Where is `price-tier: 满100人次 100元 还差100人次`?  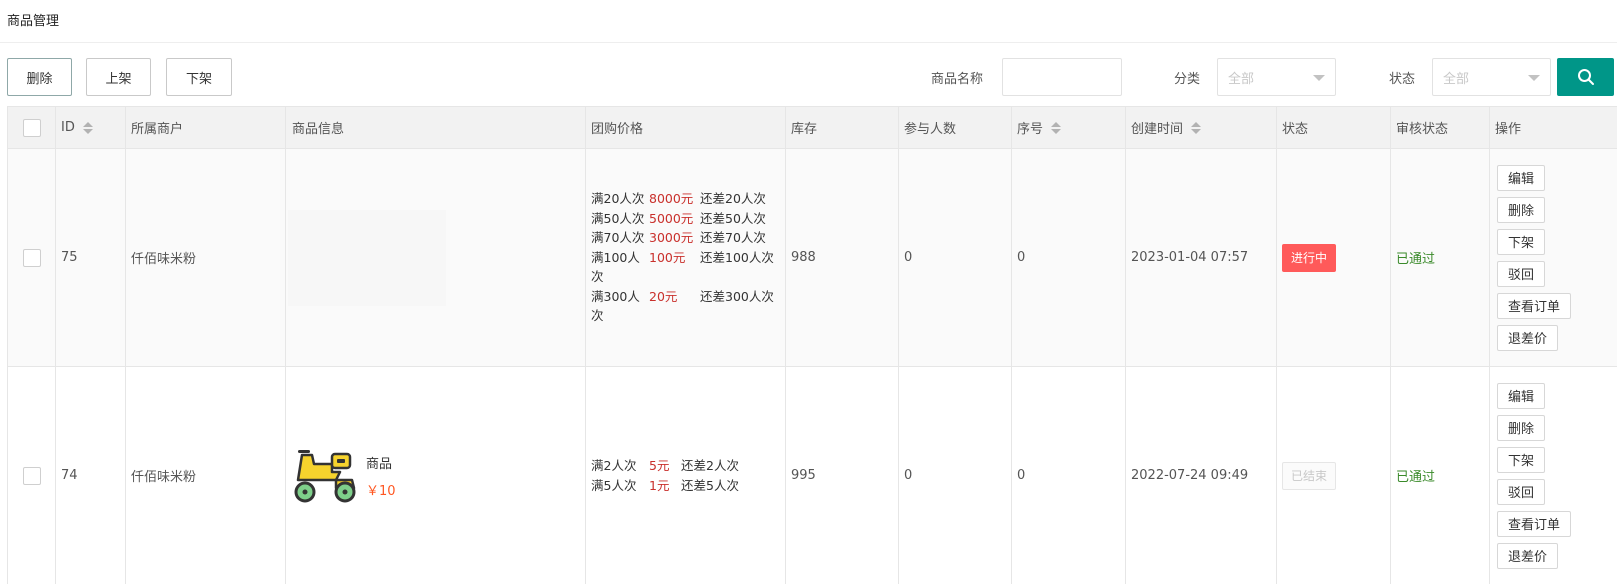
price-tier: 满100人次 100元 还差100人次 is located at coordinates (682, 267).